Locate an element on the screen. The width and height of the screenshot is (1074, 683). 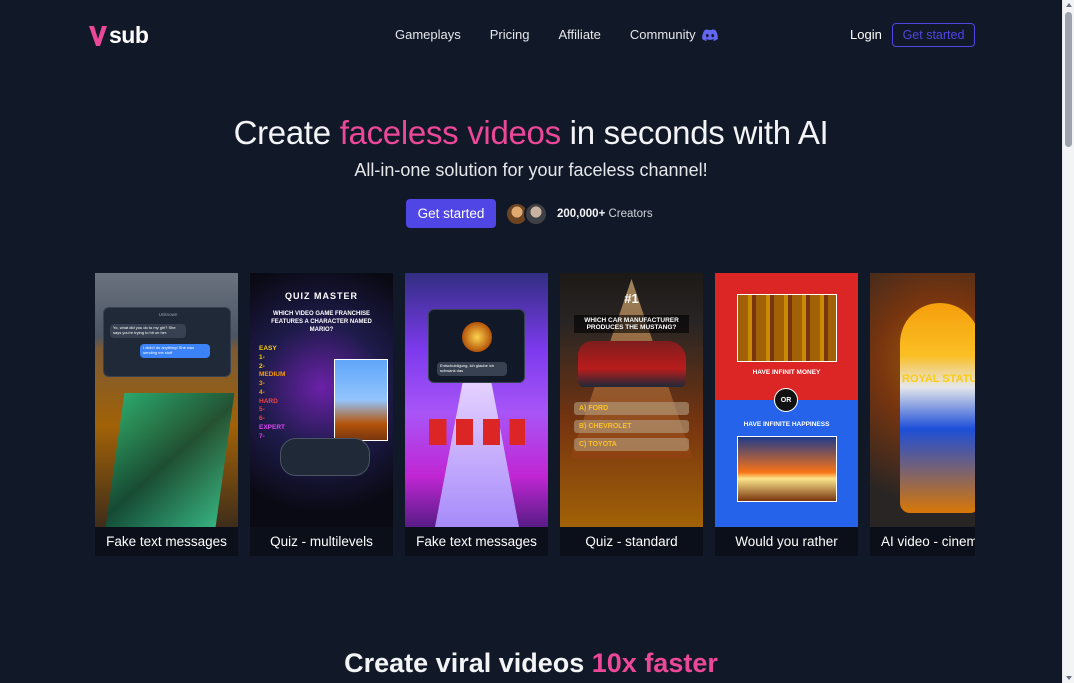
nav-get-started-button: Get started is located at coordinates (933, 35).